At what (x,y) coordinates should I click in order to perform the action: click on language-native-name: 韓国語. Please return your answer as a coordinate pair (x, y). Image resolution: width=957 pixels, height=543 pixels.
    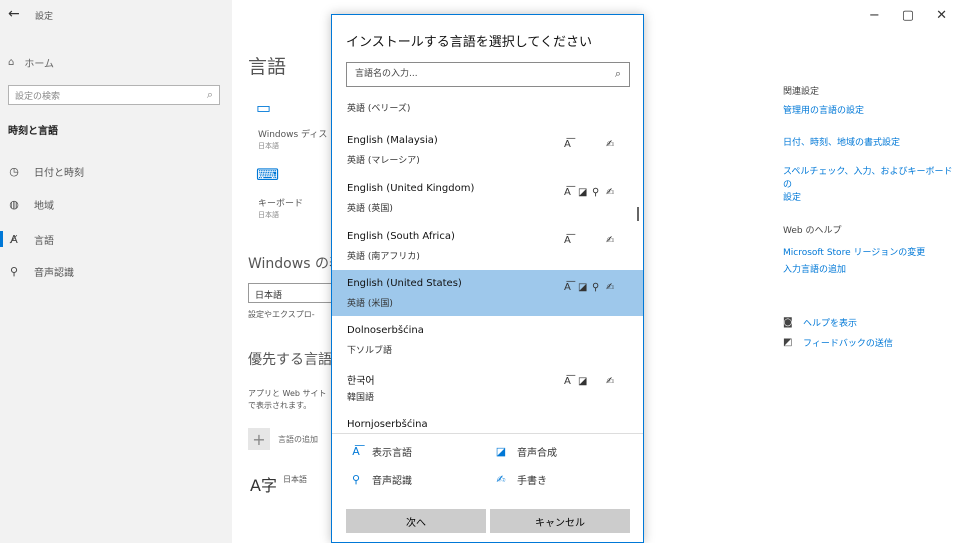
    Looking at the image, I should click on (361, 398).